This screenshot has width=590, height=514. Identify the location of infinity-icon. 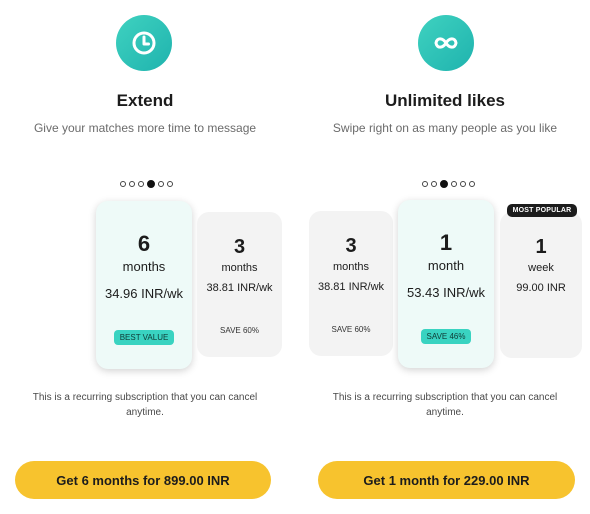
(446, 43).